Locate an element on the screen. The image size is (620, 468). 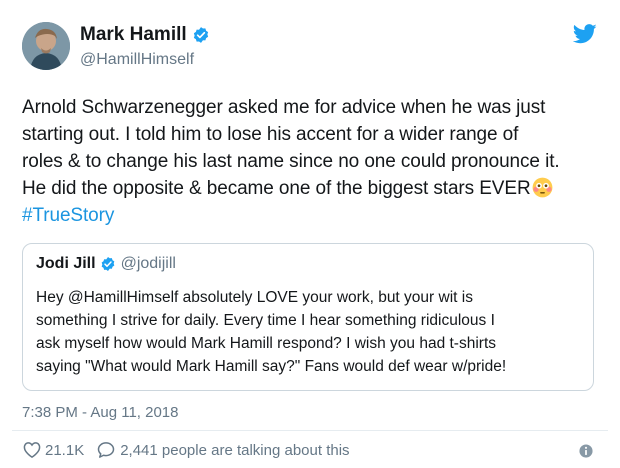
quoted-author-row: Jodi Jill @jodijill is located at coordinates (106, 264).